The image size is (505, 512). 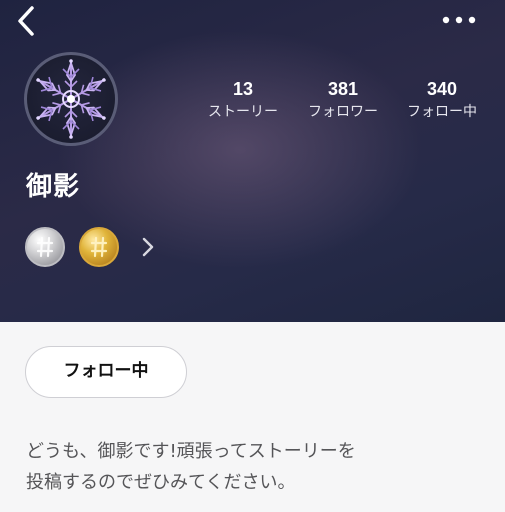 I want to click on profile-name: 御影, so click(x=53, y=187).